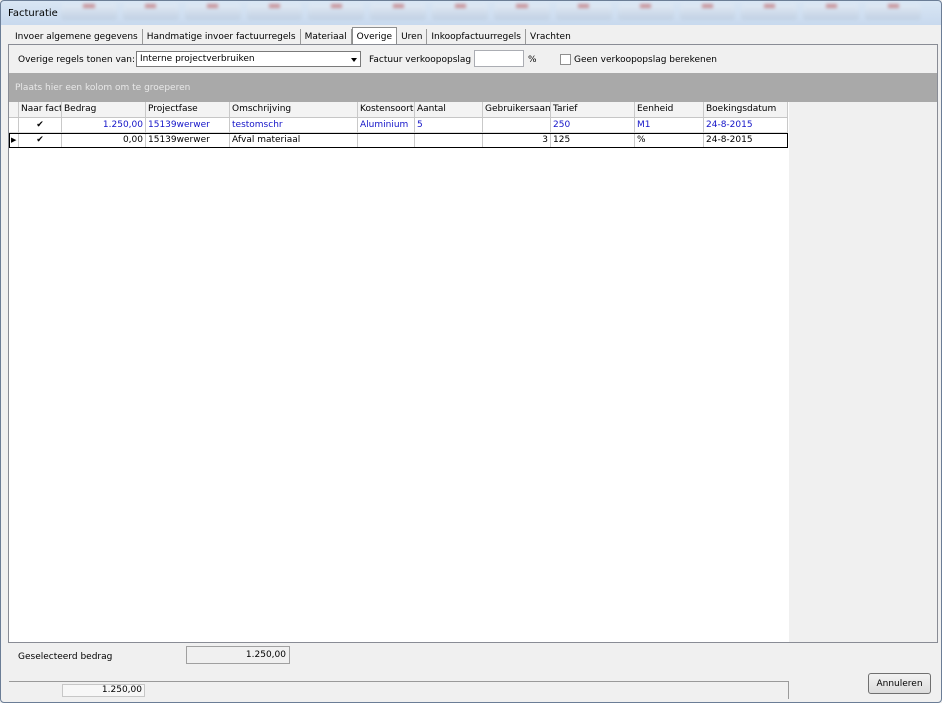 The image size is (942, 703). What do you see at coordinates (103, 88) in the screenshot?
I see `group-by-hint: Plaats hier een kolom om te groeperen` at bounding box center [103, 88].